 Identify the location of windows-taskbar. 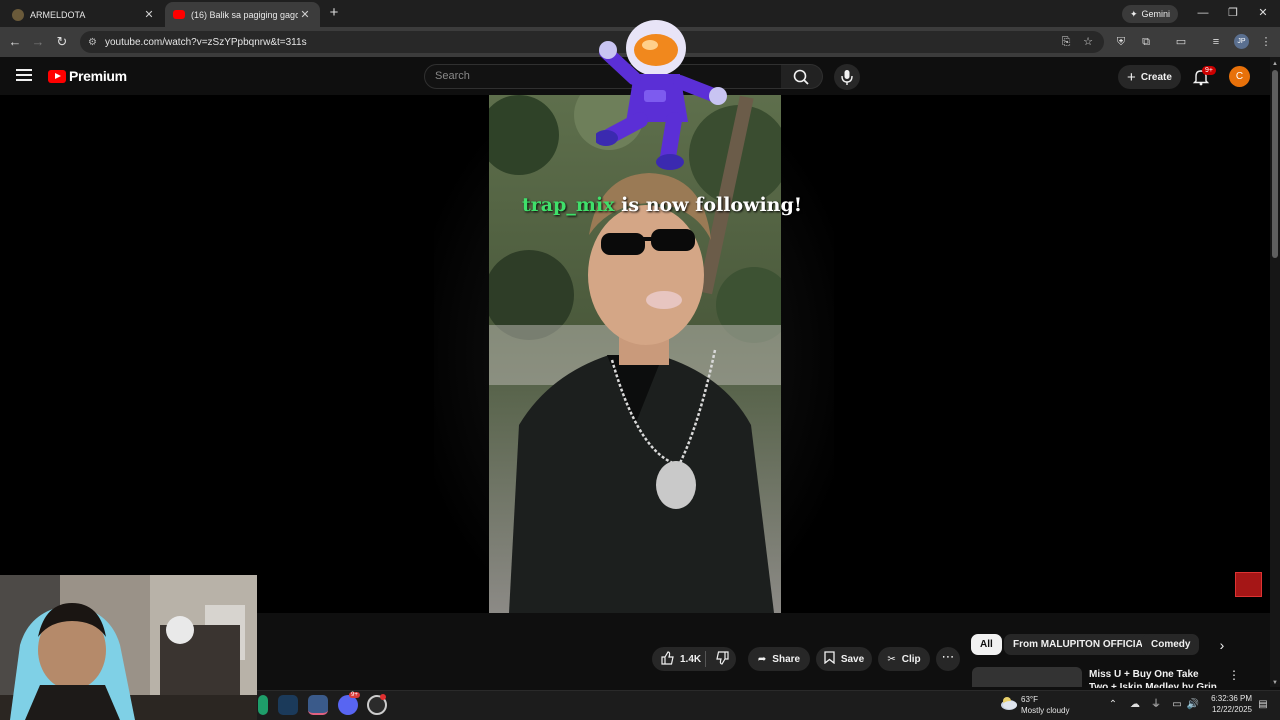
(768, 705).